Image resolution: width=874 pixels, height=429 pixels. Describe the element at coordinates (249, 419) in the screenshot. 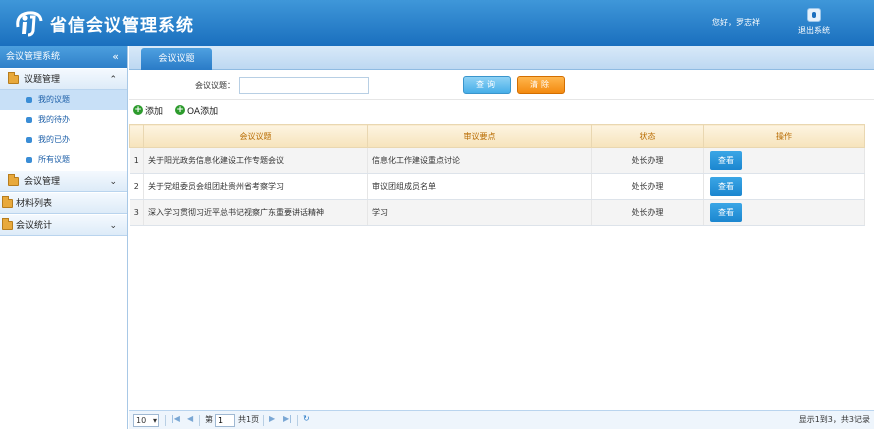

I see `page-count: 共1页` at that location.